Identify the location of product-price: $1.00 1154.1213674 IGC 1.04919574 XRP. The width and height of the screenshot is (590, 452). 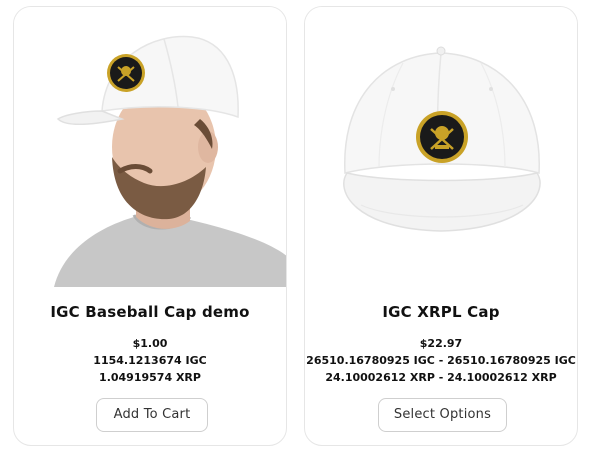
(150, 360).